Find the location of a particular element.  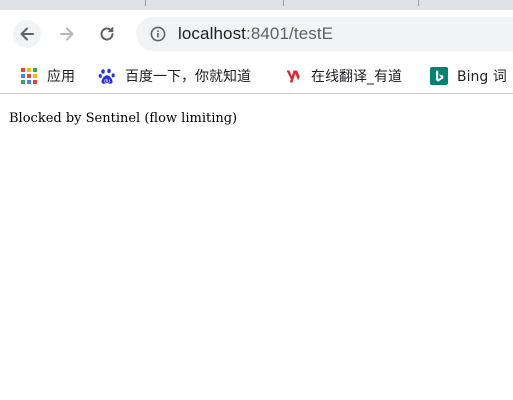

reload-icon is located at coordinates (107, 34).